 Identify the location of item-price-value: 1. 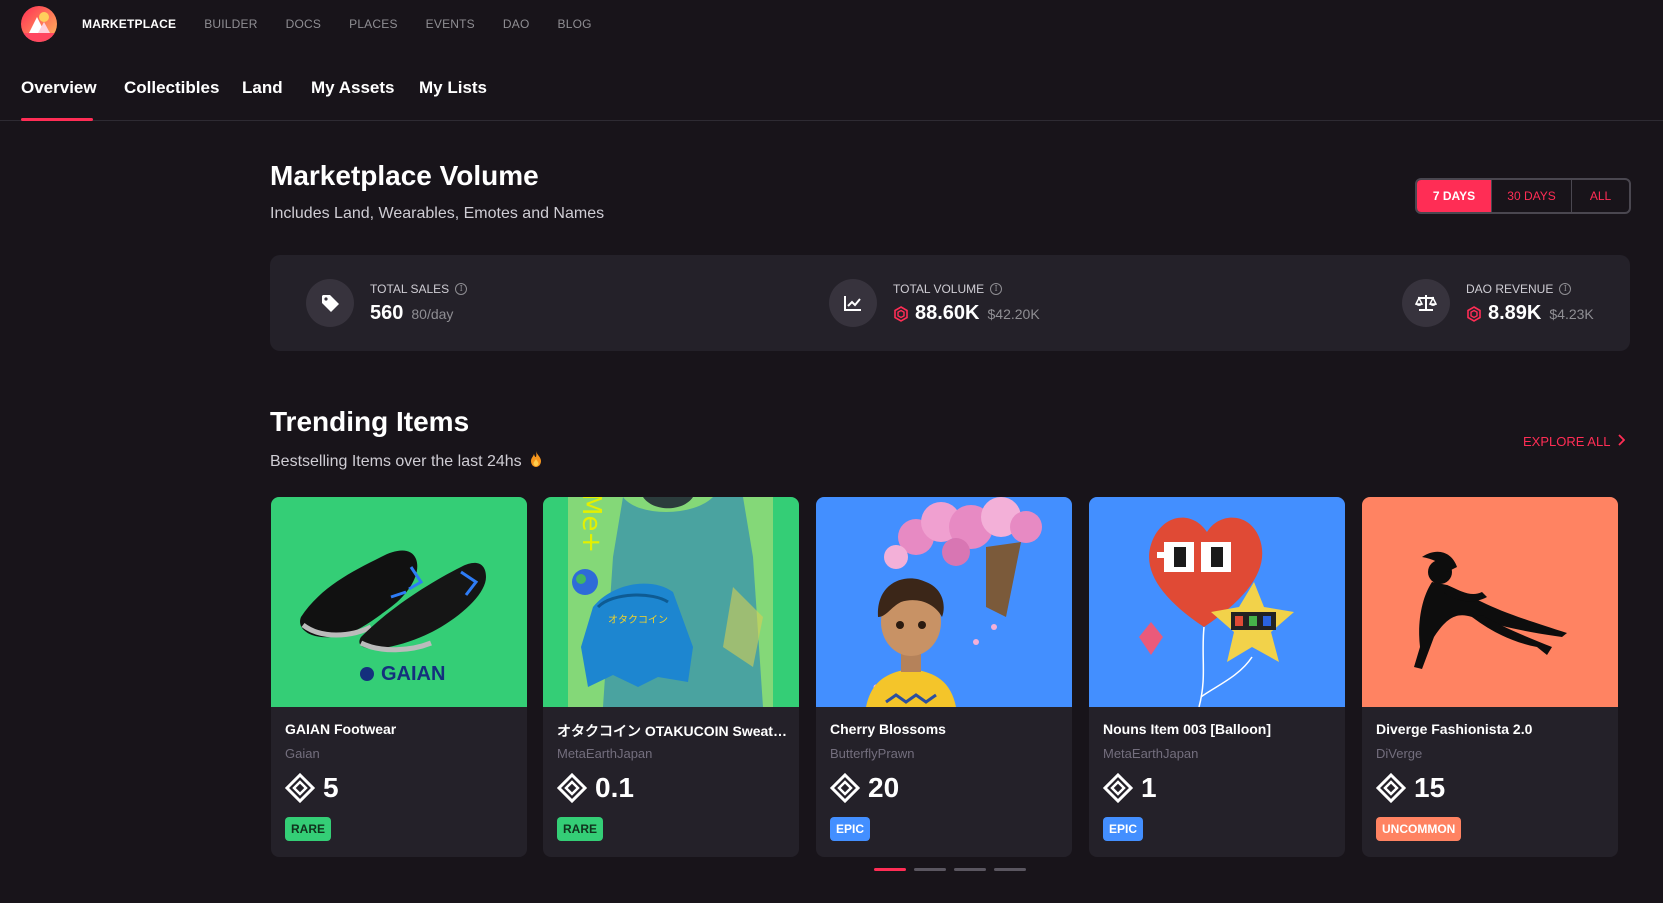
(1149, 787).